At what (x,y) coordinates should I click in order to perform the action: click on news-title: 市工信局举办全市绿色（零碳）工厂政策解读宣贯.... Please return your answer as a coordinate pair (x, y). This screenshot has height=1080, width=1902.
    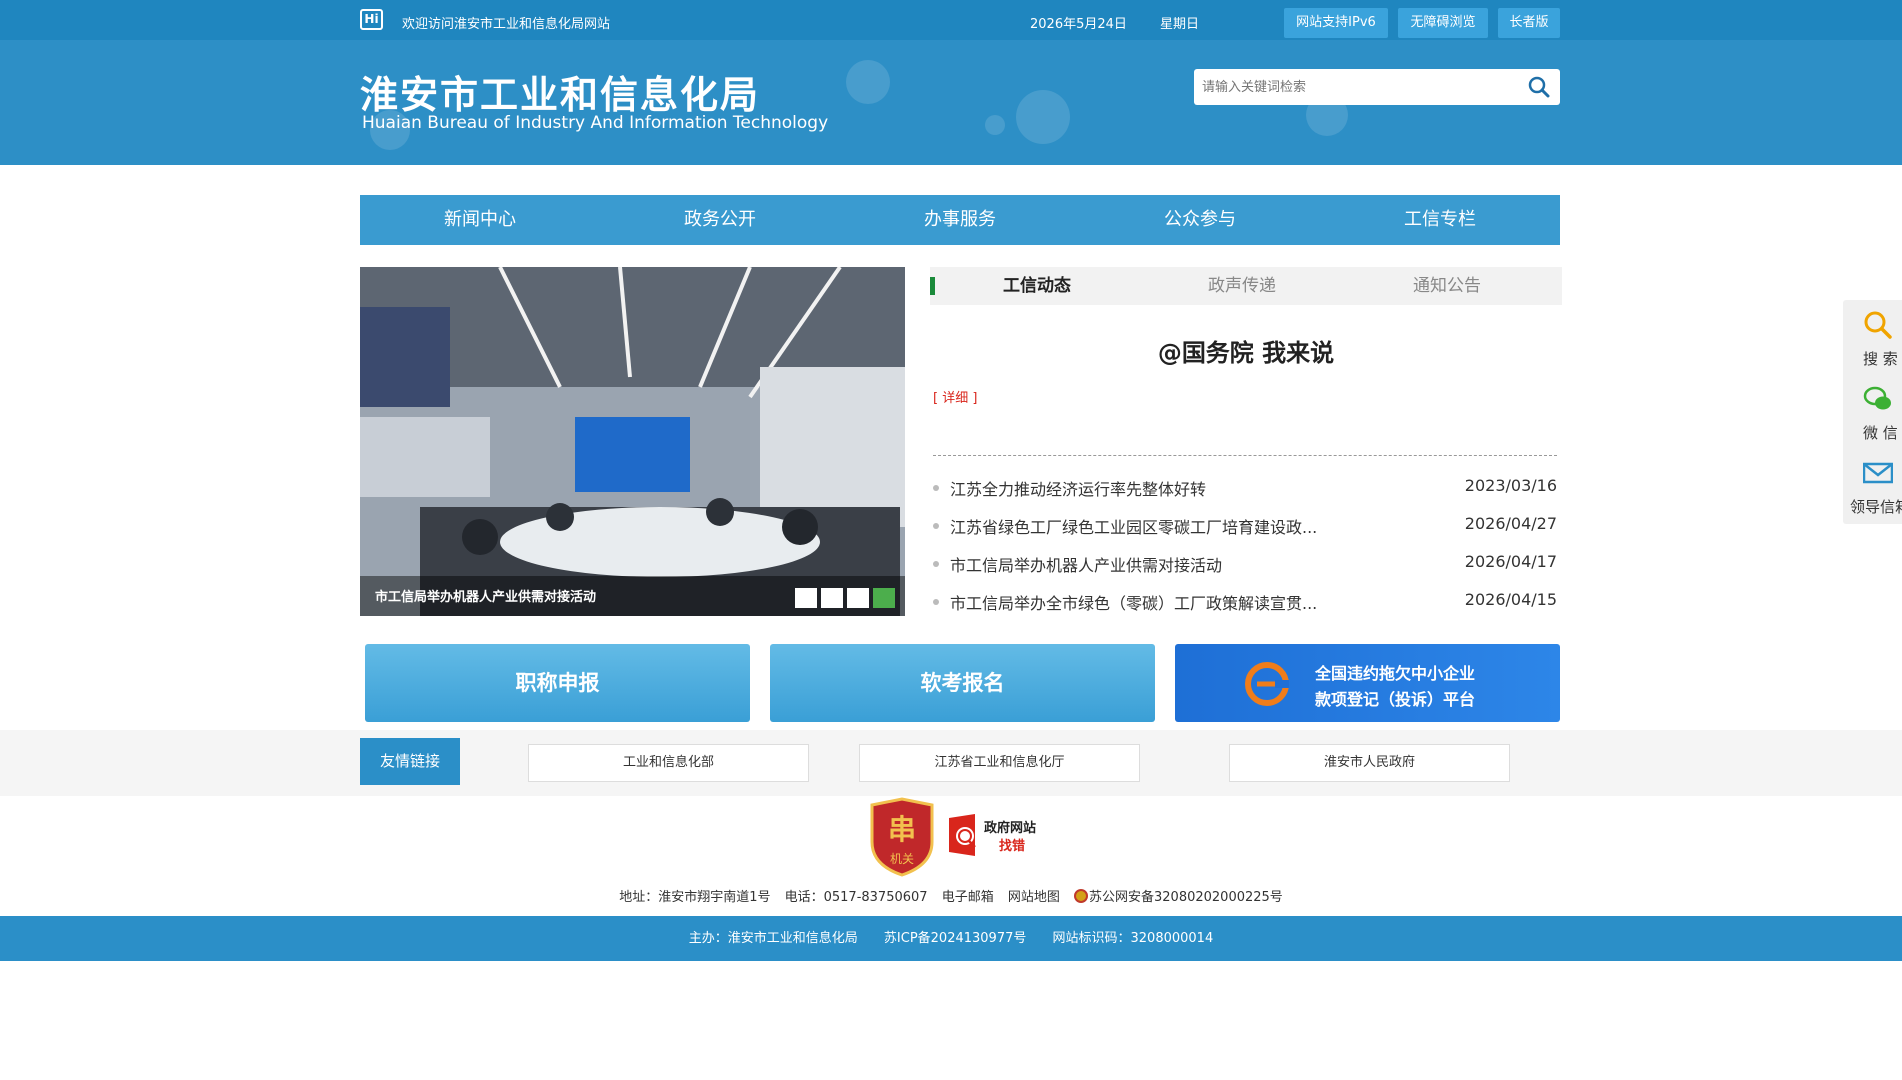
    Looking at the image, I should click on (1133, 602).